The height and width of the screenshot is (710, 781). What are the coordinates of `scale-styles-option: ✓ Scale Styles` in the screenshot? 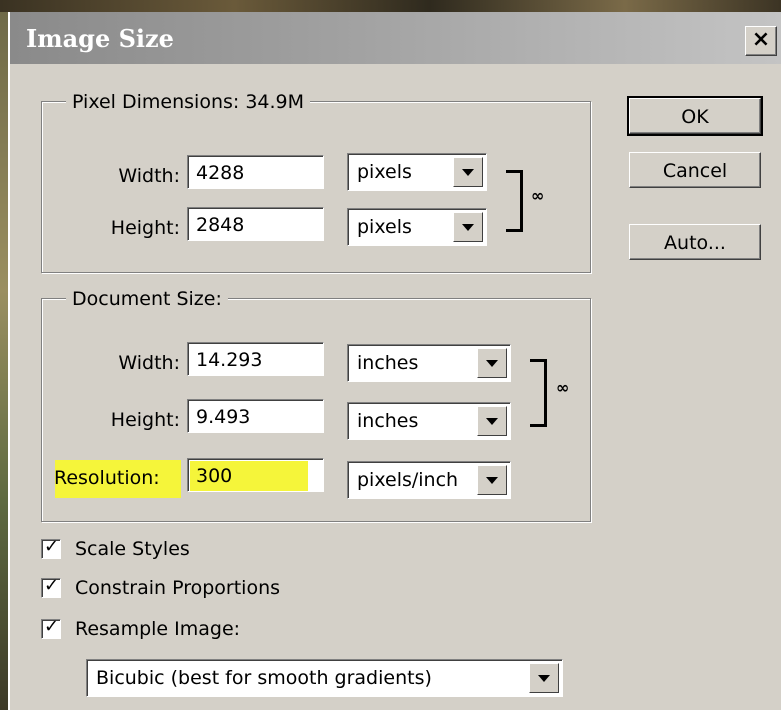 It's located at (115, 548).